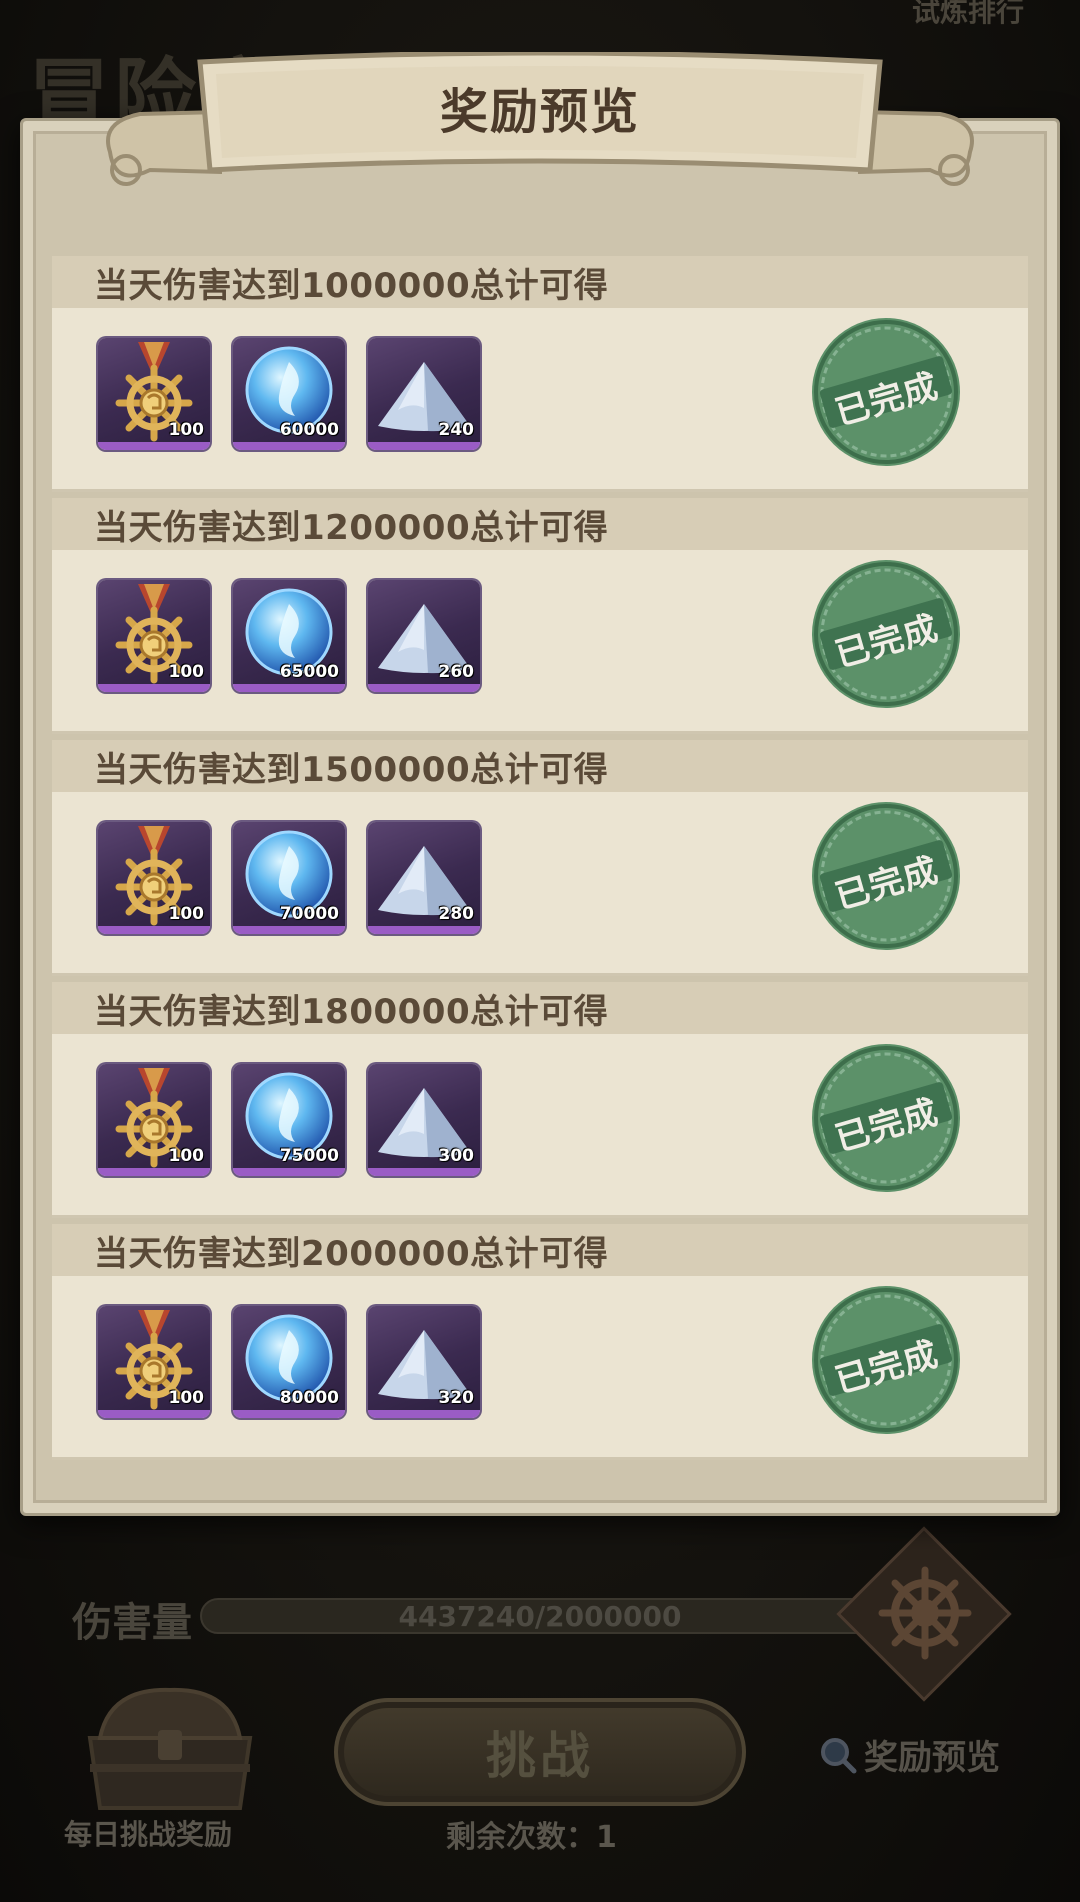  Describe the element at coordinates (309, 1398) in the screenshot. I see `reward-item-quantity: 80000` at that location.